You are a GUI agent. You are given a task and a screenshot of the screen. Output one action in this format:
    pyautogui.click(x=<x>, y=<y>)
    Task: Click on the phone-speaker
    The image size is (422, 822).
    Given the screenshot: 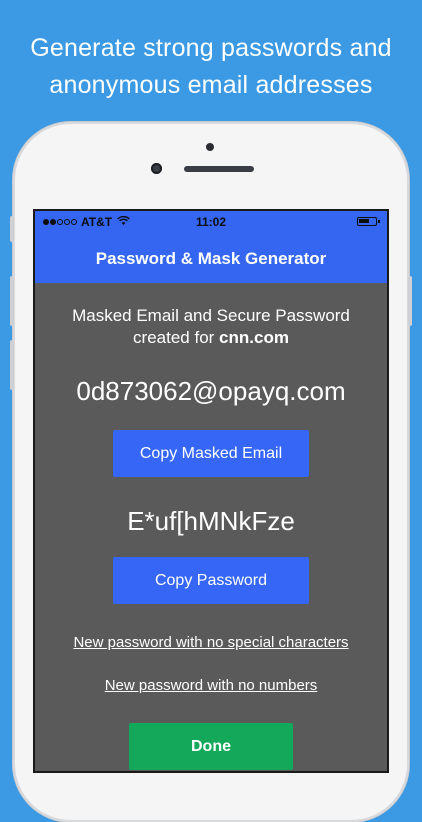 What is the action you would take?
    pyautogui.click(x=219, y=169)
    